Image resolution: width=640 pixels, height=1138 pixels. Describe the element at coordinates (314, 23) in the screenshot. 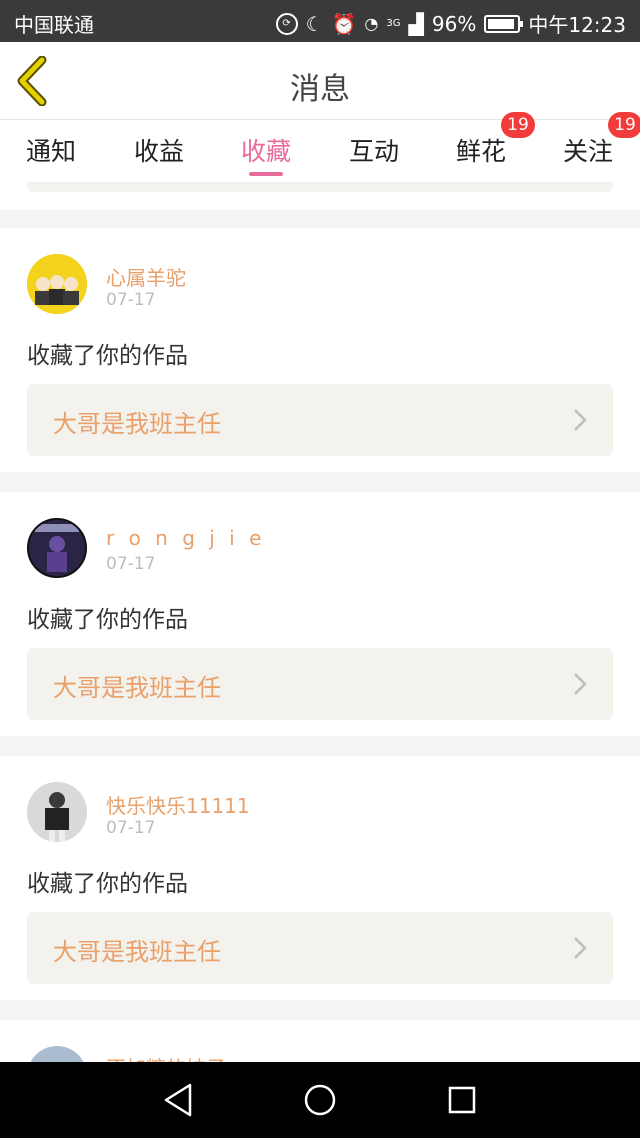

I see `moon-icon: ☾` at that location.